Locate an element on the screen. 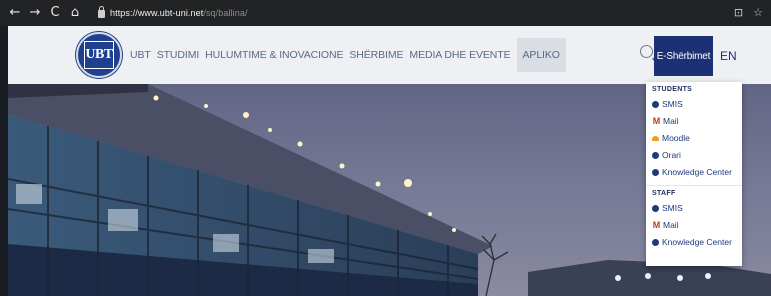 The height and width of the screenshot is (296, 771). menu-item-sherbime: SHËRBIME is located at coordinates (376, 55).